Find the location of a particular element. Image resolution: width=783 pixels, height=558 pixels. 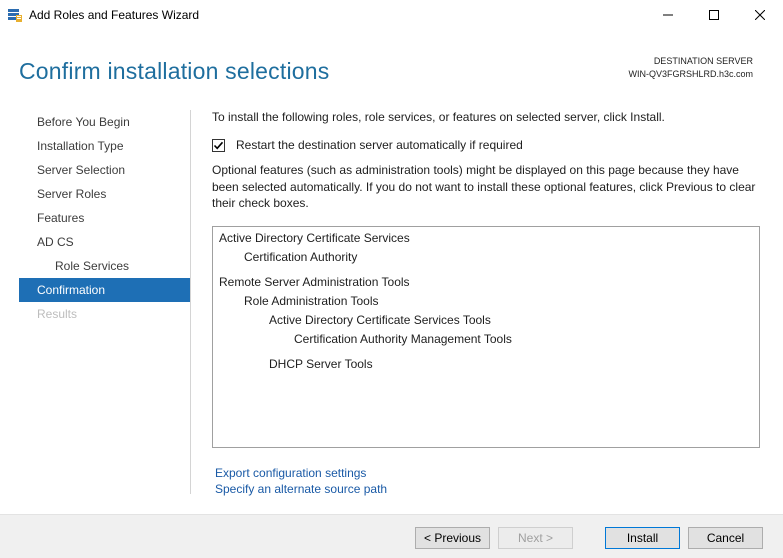

maximize-icon is located at coordinates (714, 15).